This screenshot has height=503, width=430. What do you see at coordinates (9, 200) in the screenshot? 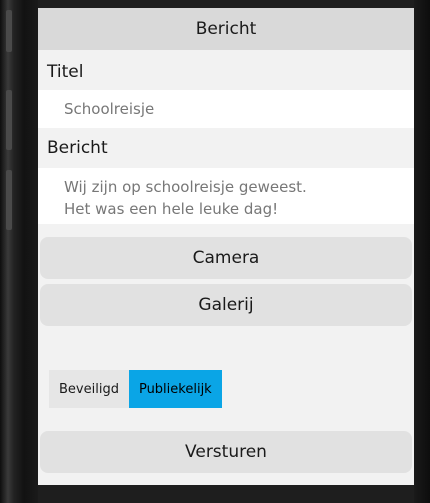
I see `device-volume-down-button` at bounding box center [9, 200].